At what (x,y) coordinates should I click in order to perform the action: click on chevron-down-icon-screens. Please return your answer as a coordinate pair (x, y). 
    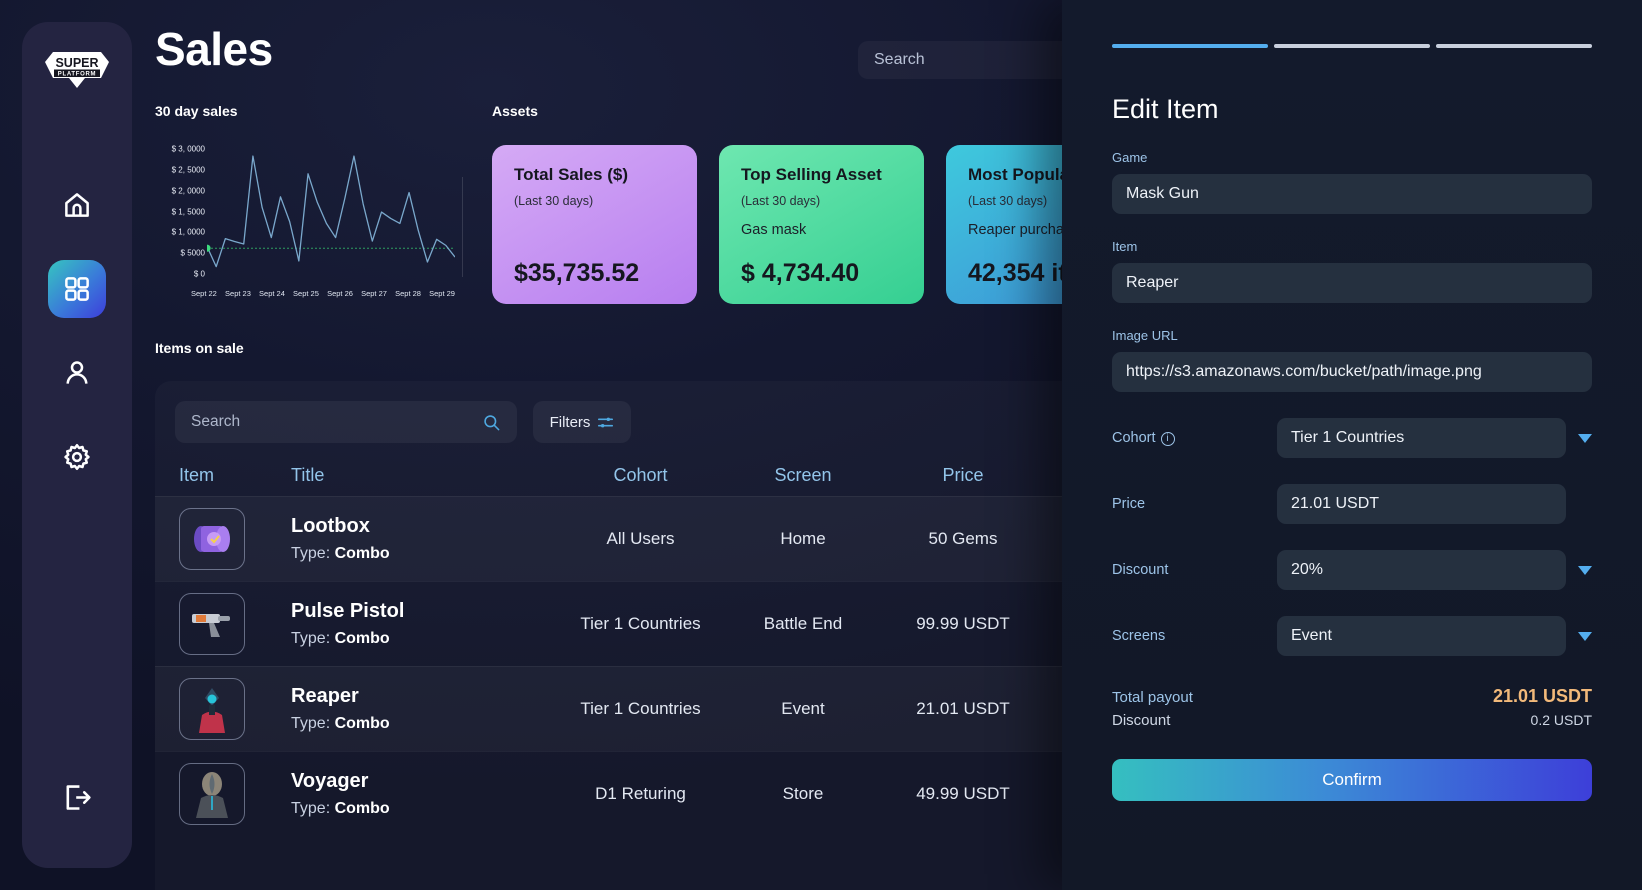
    Looking at the image, I should click on (1585, 636).